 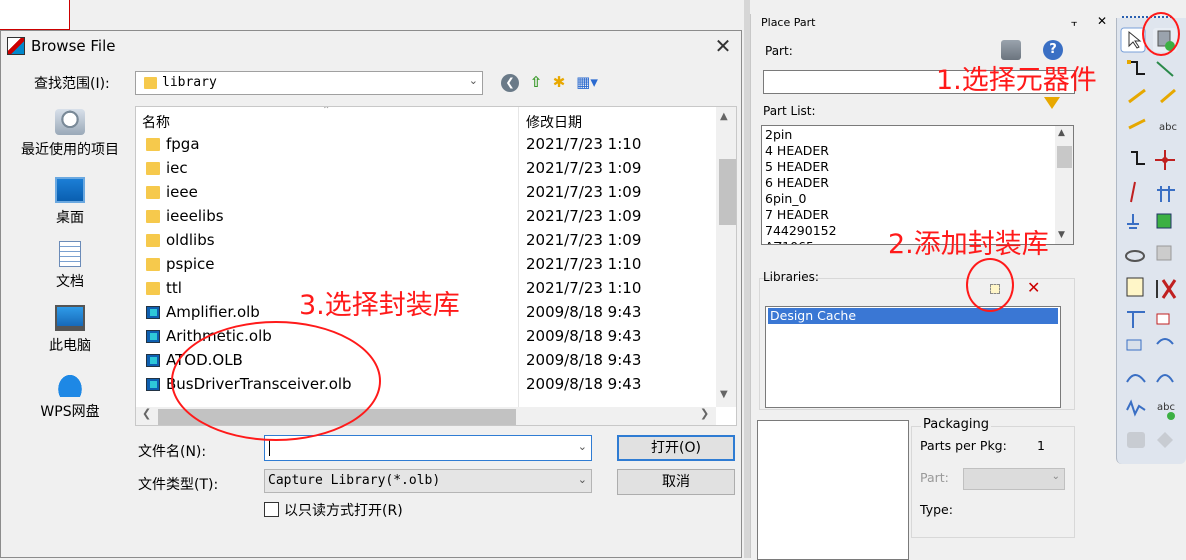 What do you see at coordinates (1136, 319) in the screenshot?
I see `polyline-tool-icon` at bounding box center [1136, 319].